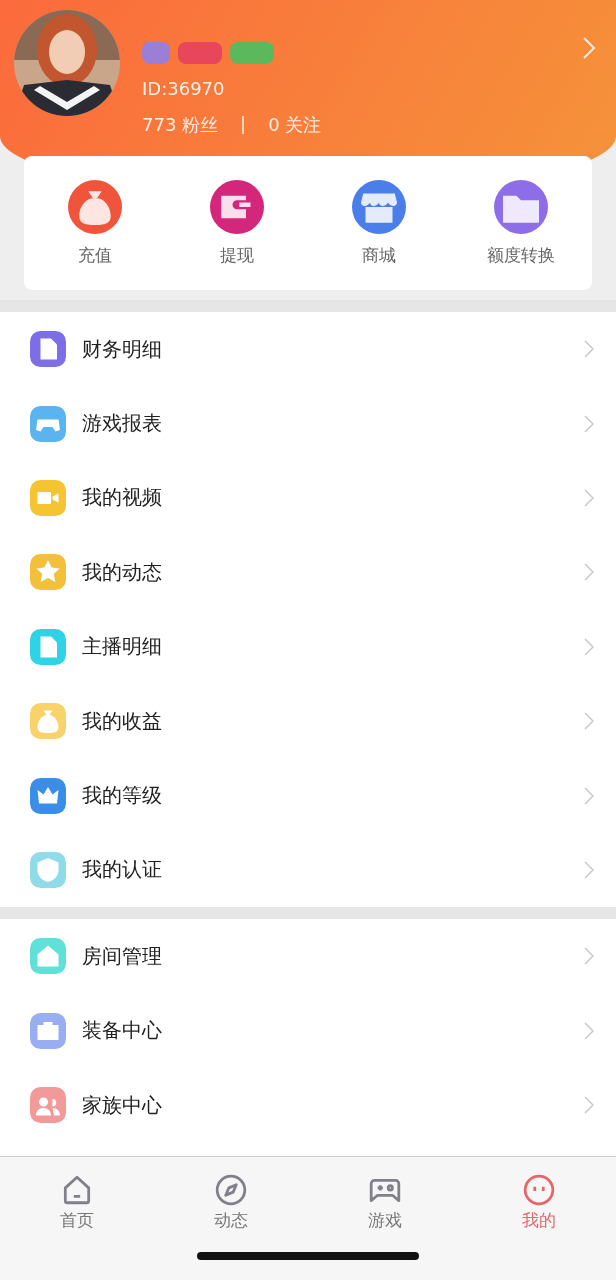  Describe the element at coordinates (521, 223) in the screenshot. I see `quick-action-button: 额度转换` at that location.